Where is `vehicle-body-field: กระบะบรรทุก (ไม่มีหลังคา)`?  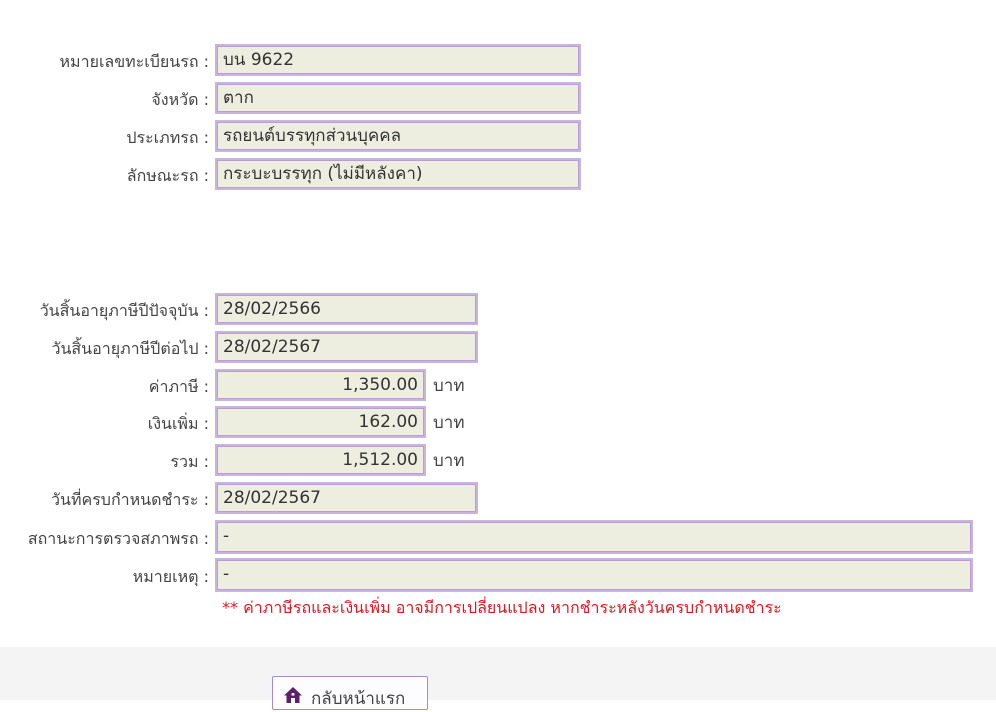
vehicle-body-field: กระบะบรรทุก (ไม่มีหลังคา) is located at coordinates (398, 174).